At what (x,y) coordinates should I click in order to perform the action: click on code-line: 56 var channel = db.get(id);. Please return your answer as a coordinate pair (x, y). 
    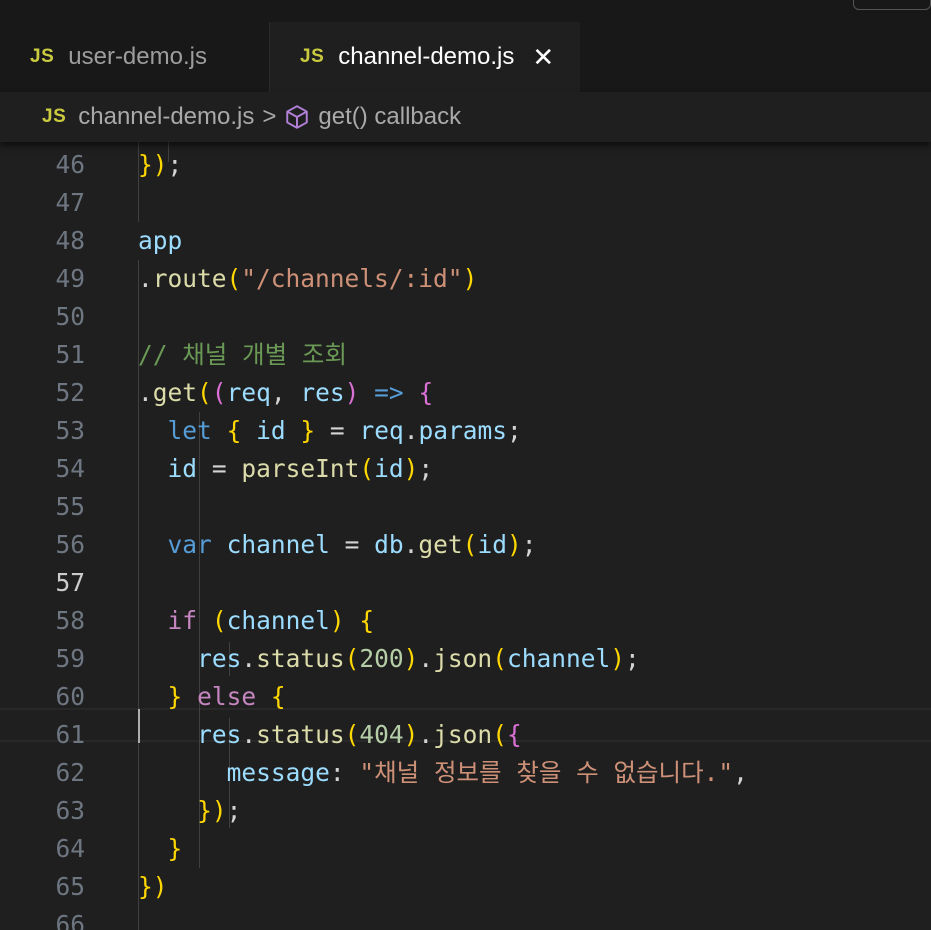
    Looking at the image, I should click on (465, 545).